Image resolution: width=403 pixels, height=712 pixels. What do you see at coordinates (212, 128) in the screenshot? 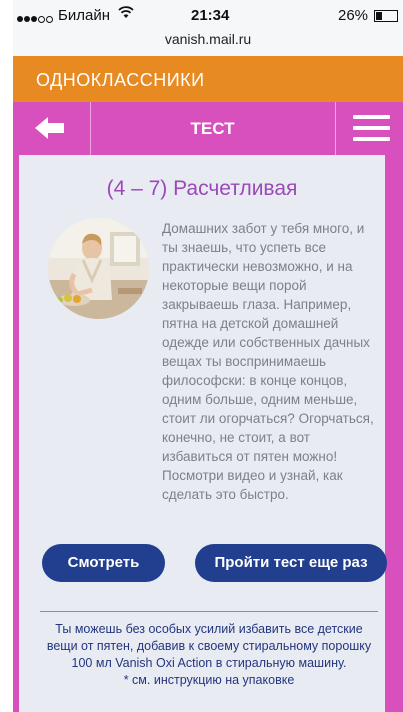
I see `page-title: ТЕСТ` at bounding box center [212, 128].